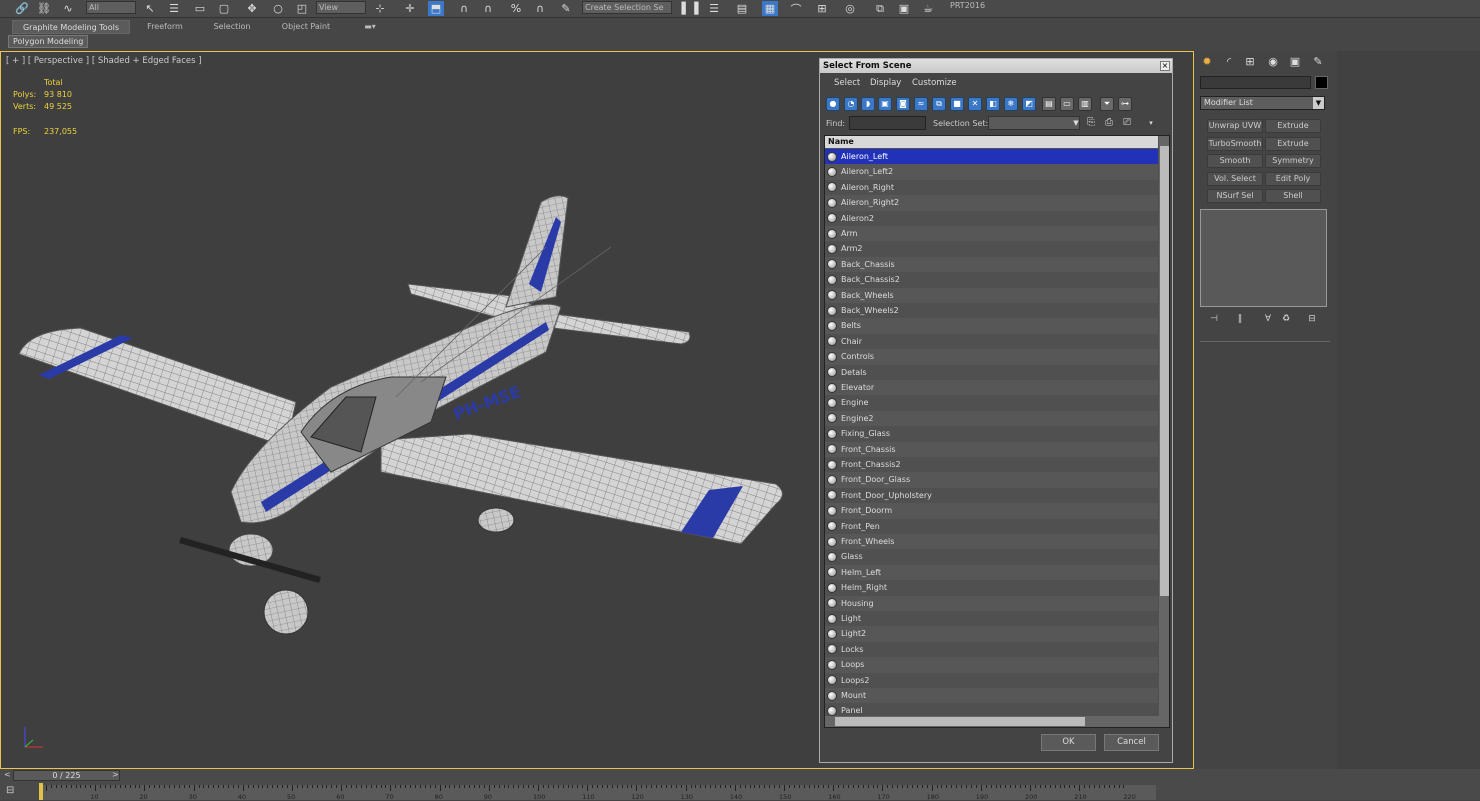 Image resolution: width=1480 pixels, height=801 pixels. I want to click on list-item: Front_Chassis2, so click(991, 464).